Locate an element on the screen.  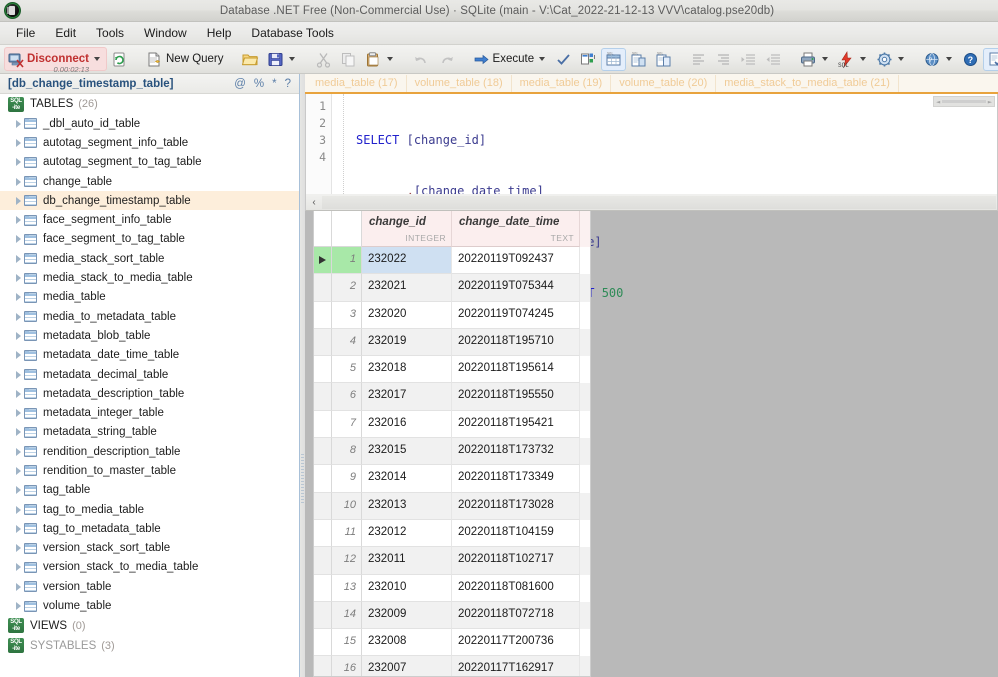
menu-edit: Edit is located at coordinates (65, 33).